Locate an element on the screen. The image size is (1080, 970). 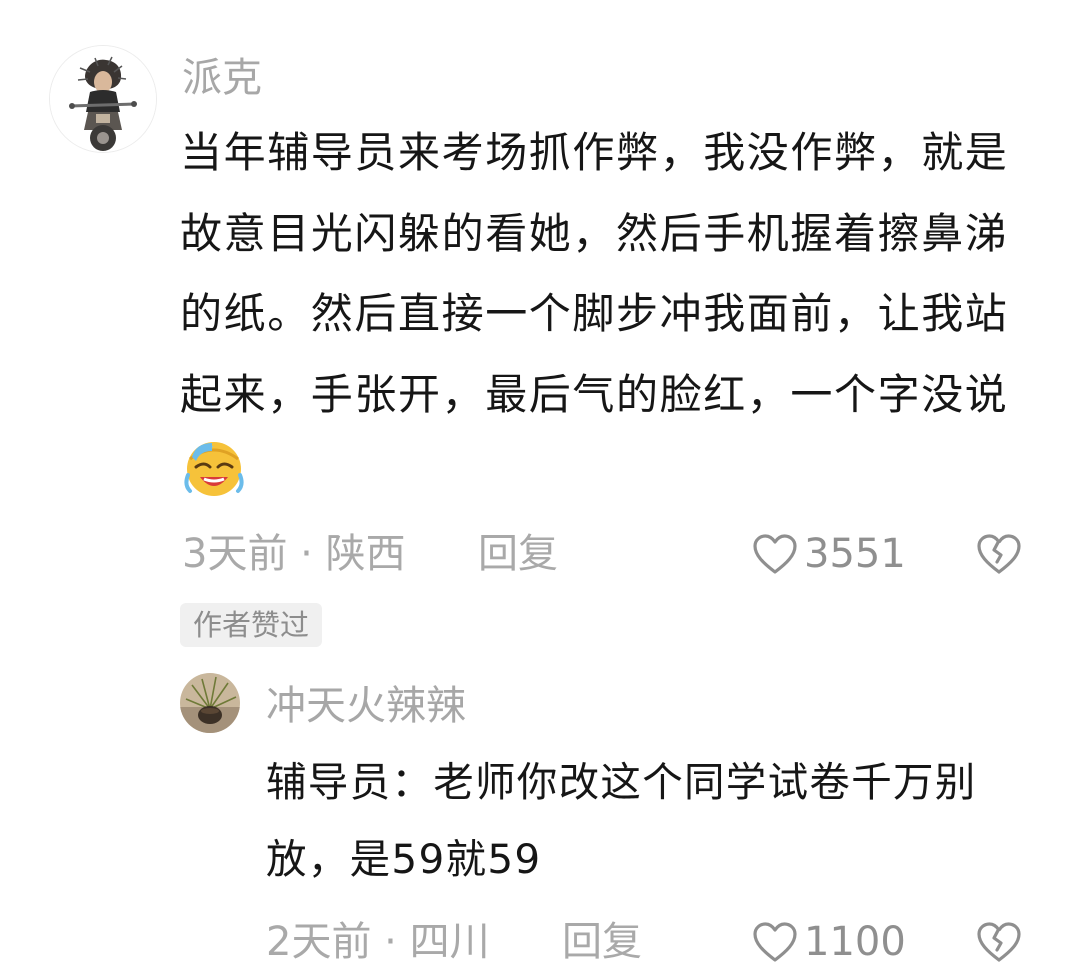
like-button: 3551 is located at coordinates (829, 554).